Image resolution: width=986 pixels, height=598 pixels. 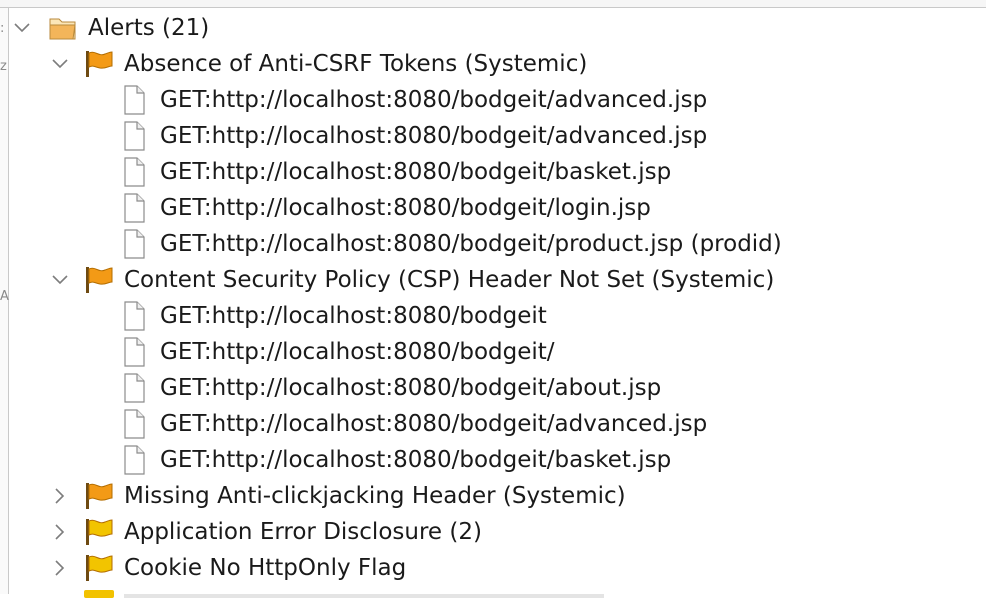 What do you see at coordinates (357, 352) in the screenshot?
I see `alert-instance-url: GET:http://localhost:8080/bodgeit/` at bounding box center [357, 352].